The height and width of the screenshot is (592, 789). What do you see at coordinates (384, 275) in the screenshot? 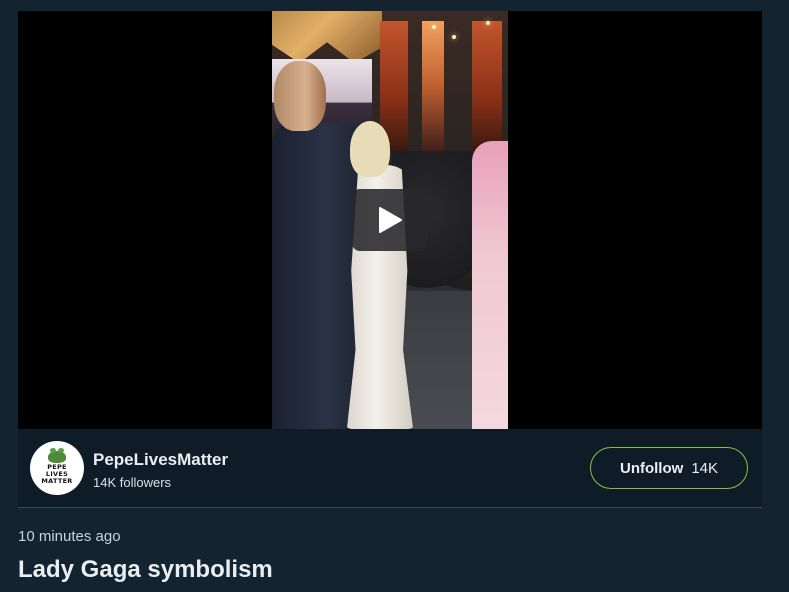
I see `woman-in-white-dress` at bounding box center [384, 275].